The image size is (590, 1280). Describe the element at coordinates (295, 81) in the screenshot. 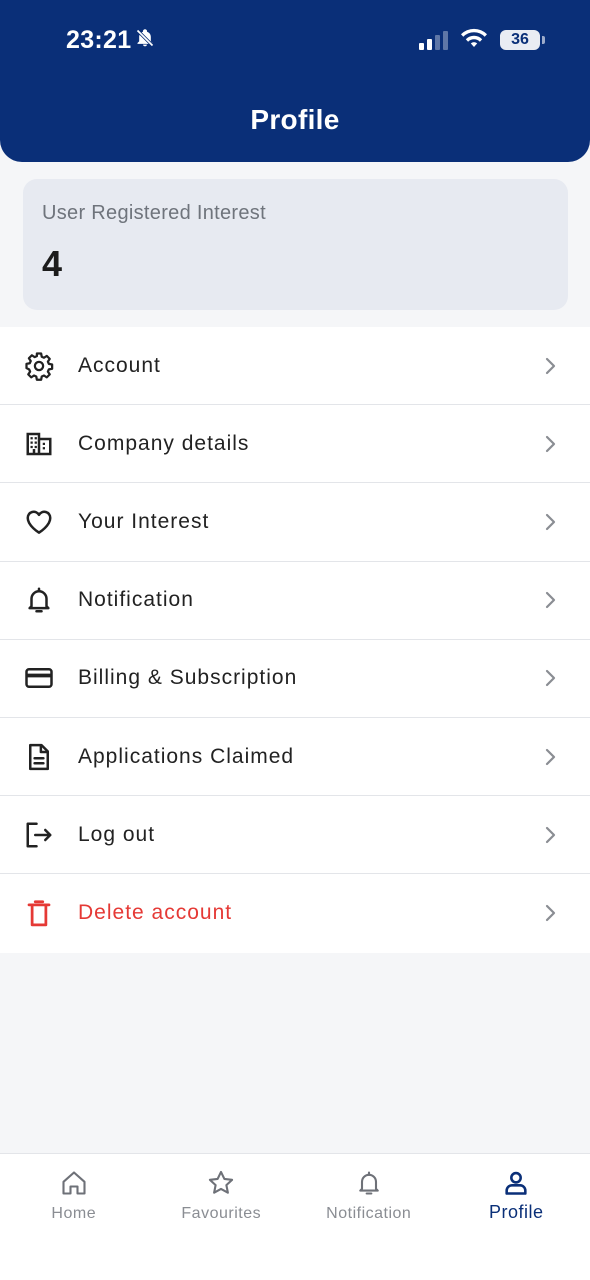

I see `app-header: 23:21 36 Profile` at that location.